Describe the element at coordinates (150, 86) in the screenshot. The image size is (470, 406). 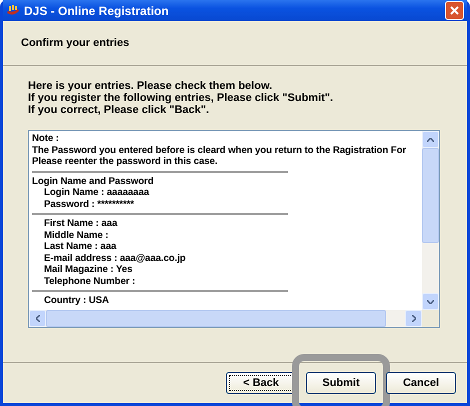
I see `instruction-text: Here is your entries. Please check them below.` at that location.